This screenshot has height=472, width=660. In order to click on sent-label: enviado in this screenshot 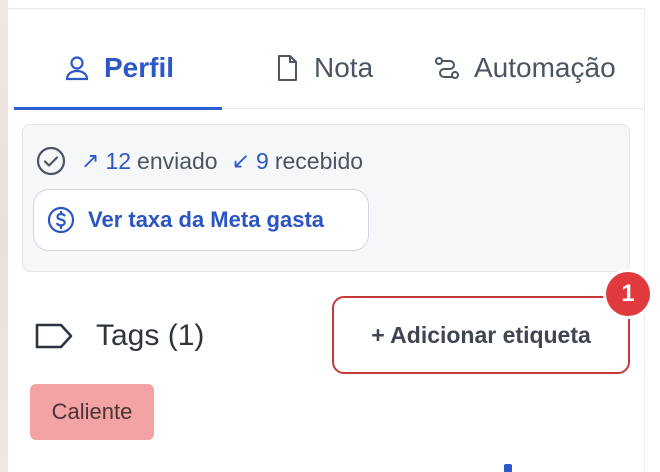, I will do `click(177, 160)`.